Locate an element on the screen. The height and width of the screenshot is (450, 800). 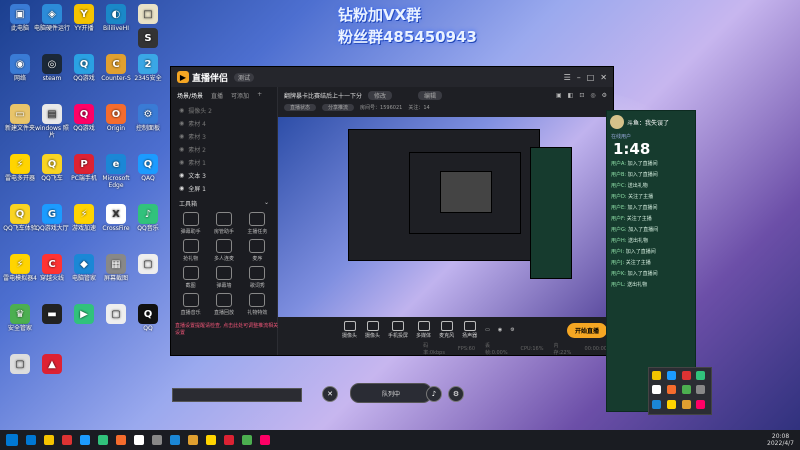
tool-item: 抢礼物 is located at coordinates (190, 250).